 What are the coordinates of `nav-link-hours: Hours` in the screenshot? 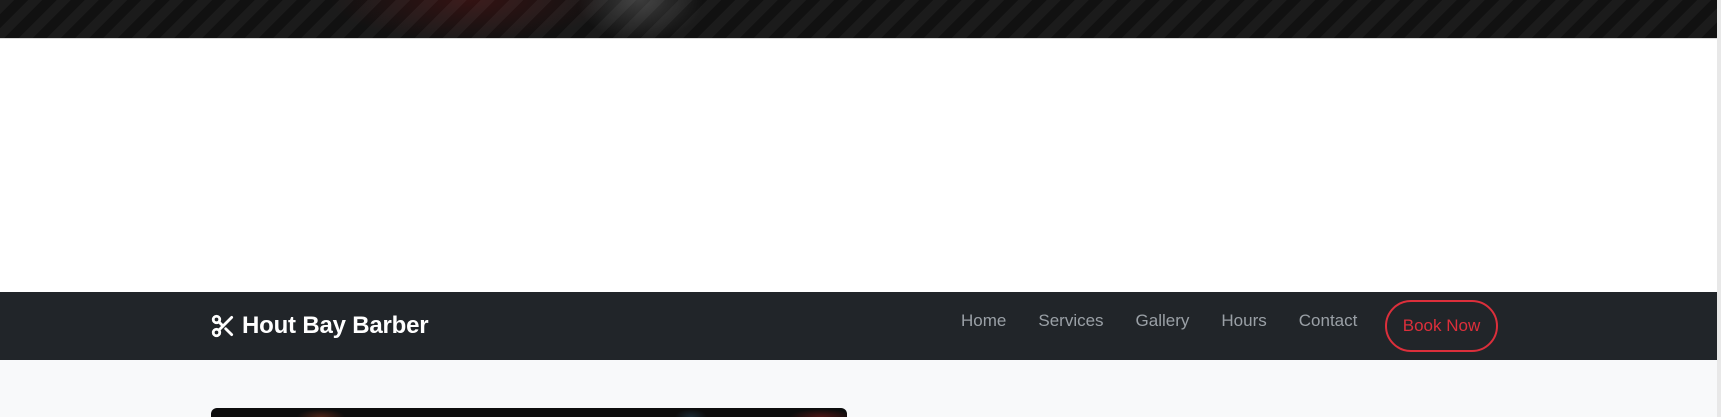 It's located at (1243, 321).